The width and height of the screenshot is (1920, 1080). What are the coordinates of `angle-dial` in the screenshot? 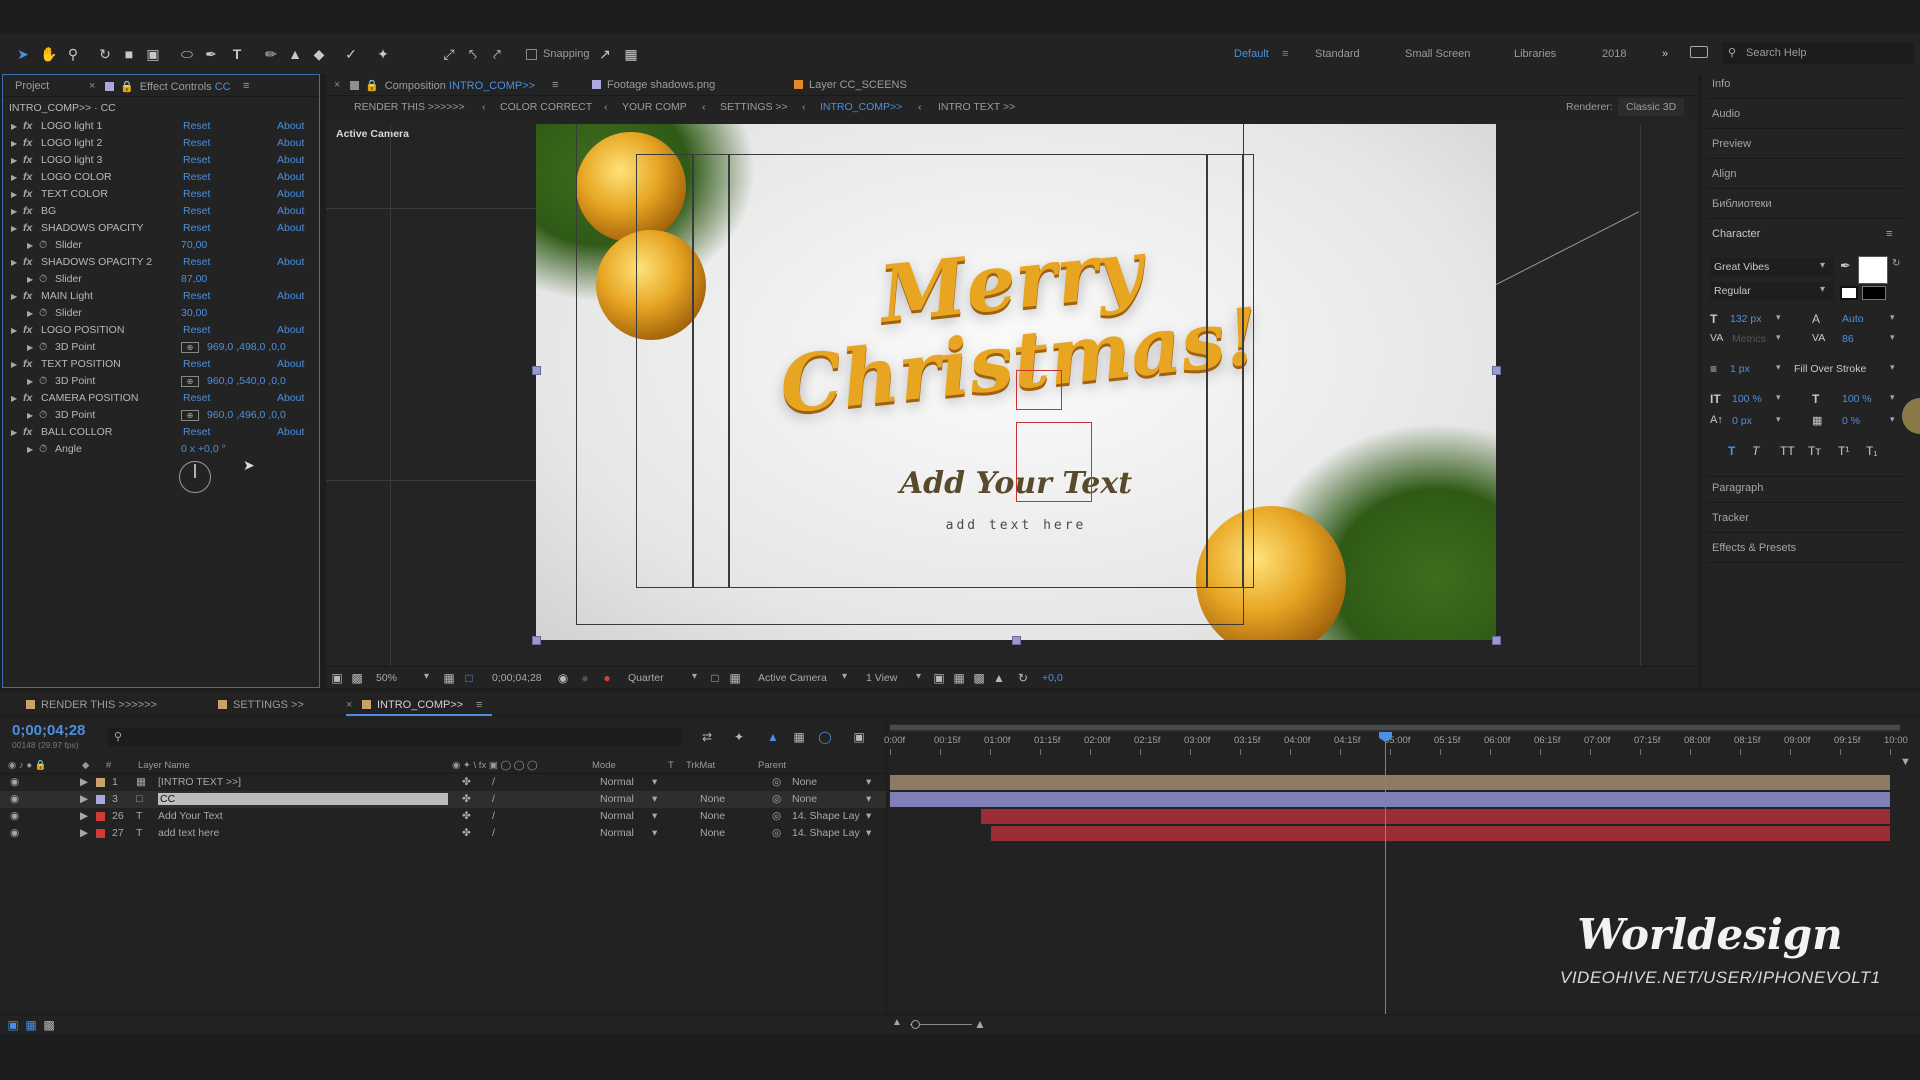 It's located at (195, 477).